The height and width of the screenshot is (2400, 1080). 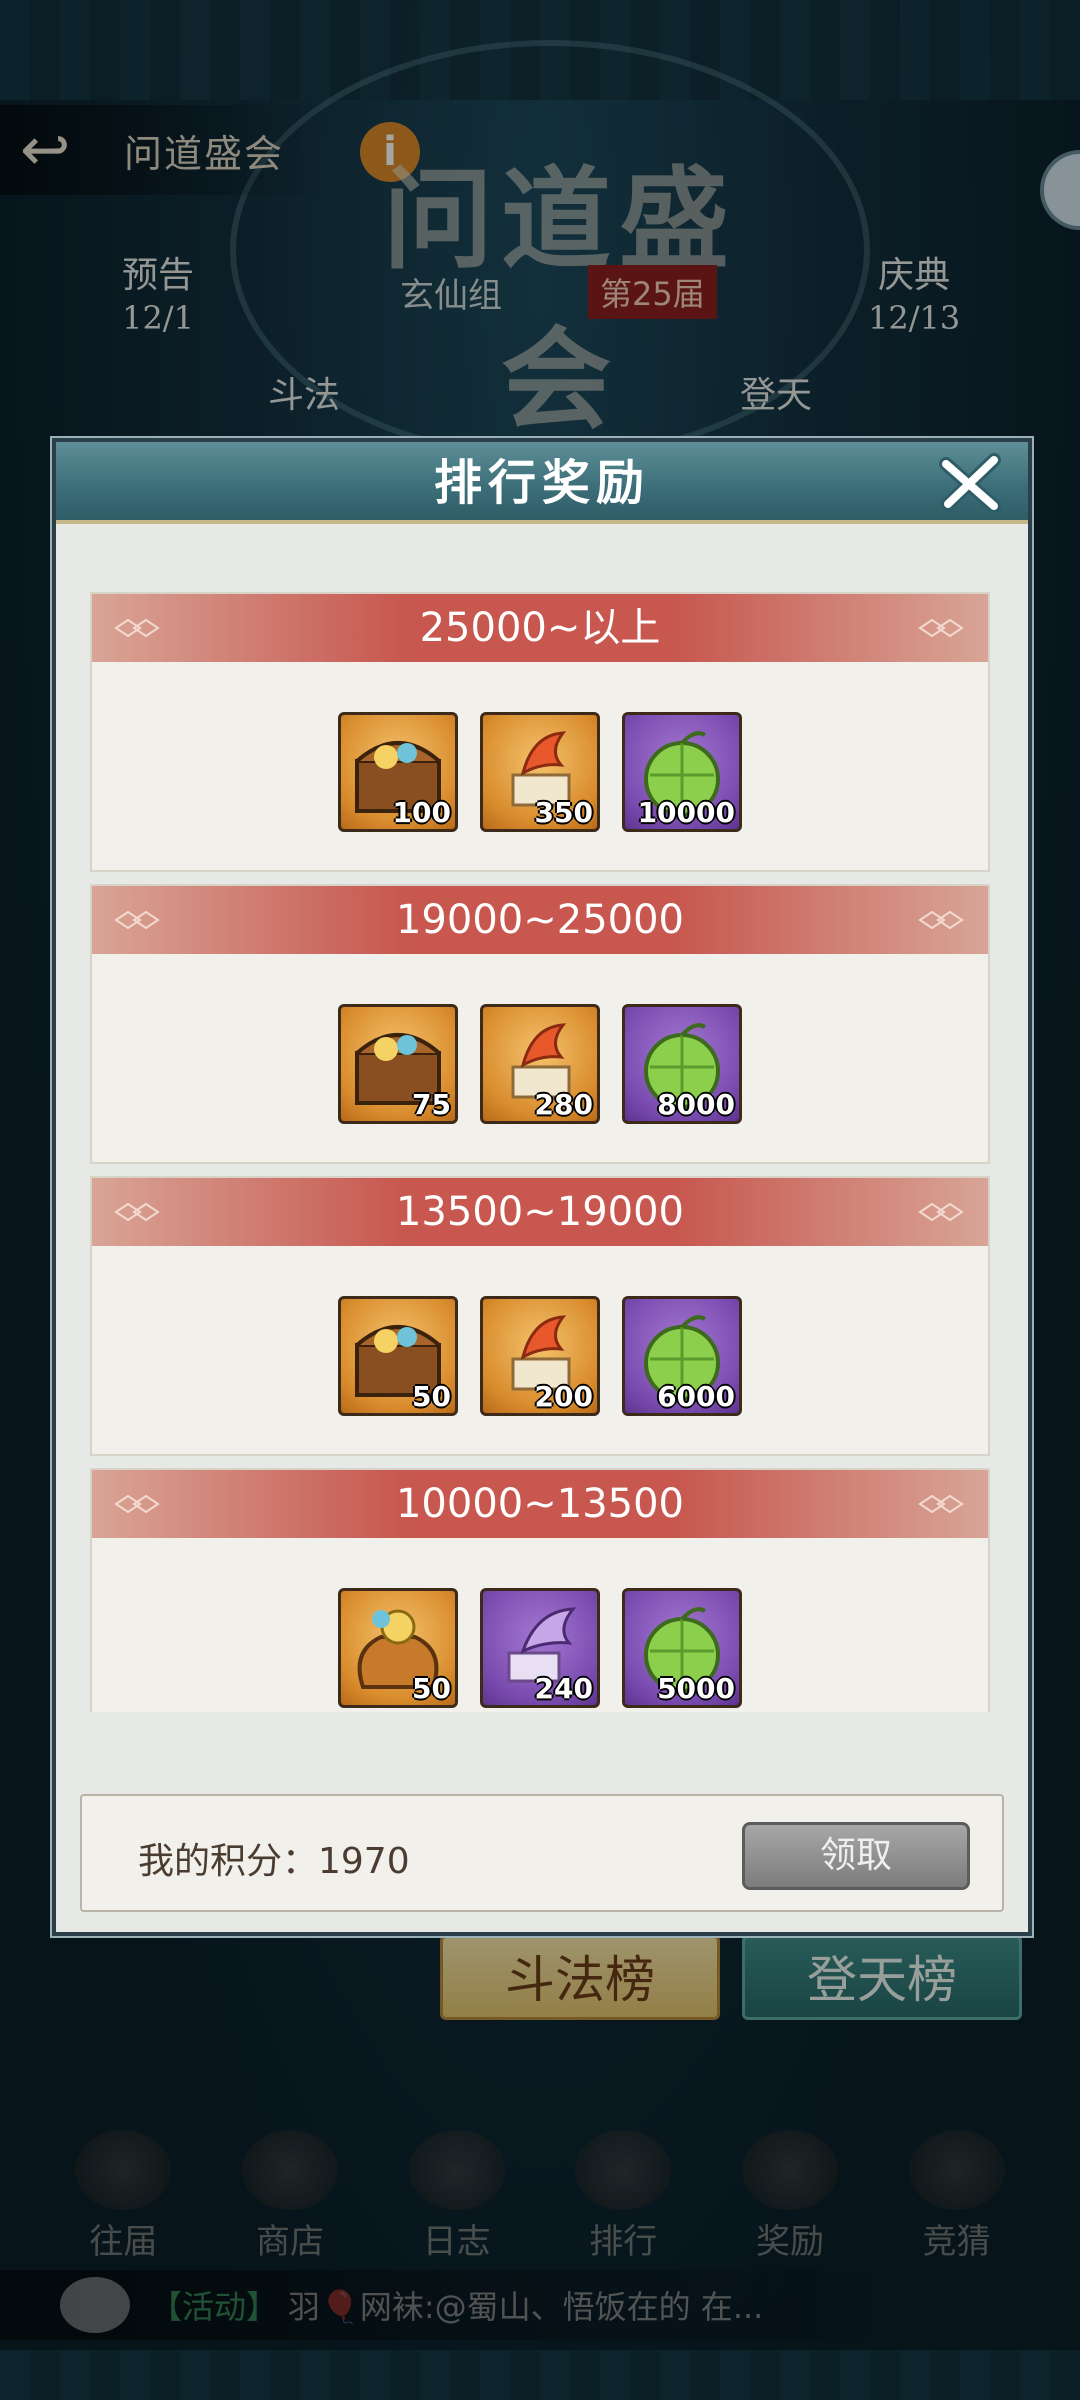 I want to click on reward-tier: 13500~19000 50 200 6000, so click(x=540, y=1316).